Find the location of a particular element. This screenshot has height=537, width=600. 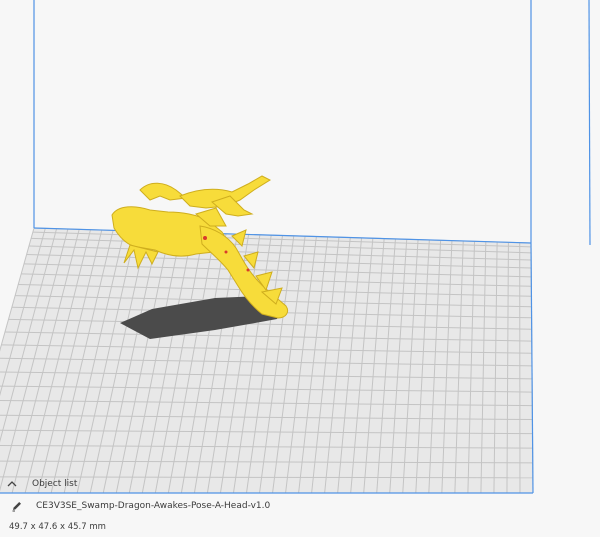

object-dimensions: 49.7 x 47.6 x 45.7 mm is located at coordinates (57, 527).